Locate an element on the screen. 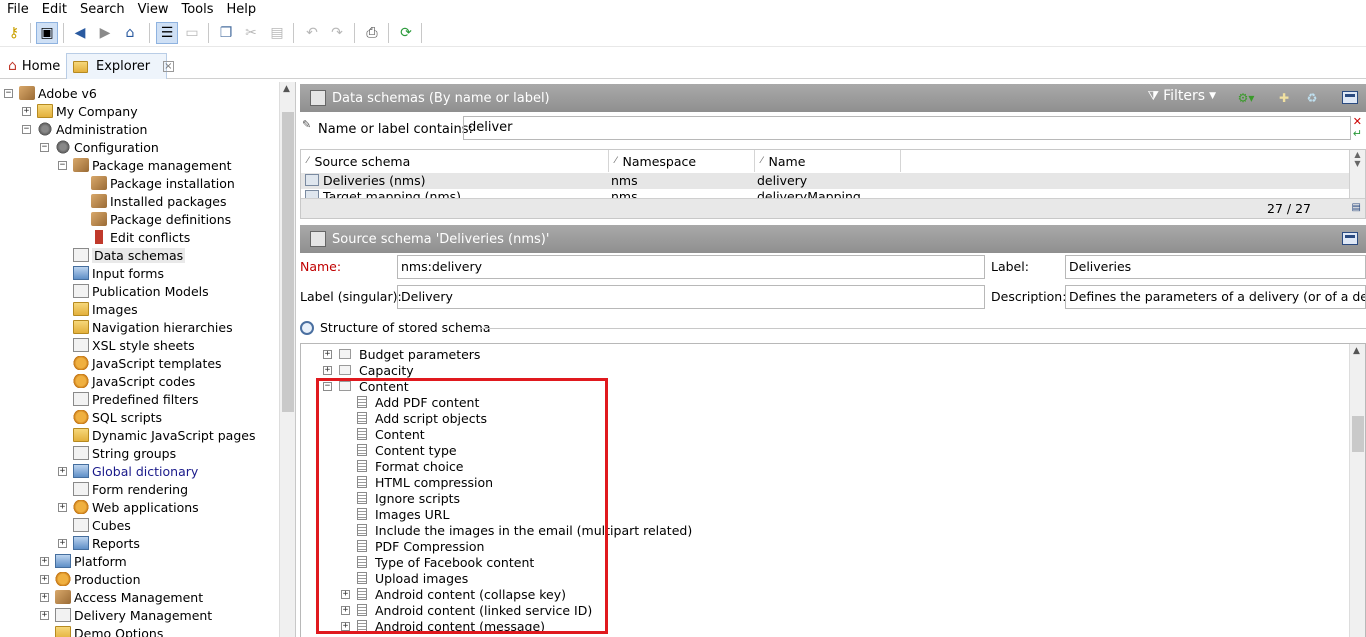  back-icon: ◀ is located at coordinates (80, 33).